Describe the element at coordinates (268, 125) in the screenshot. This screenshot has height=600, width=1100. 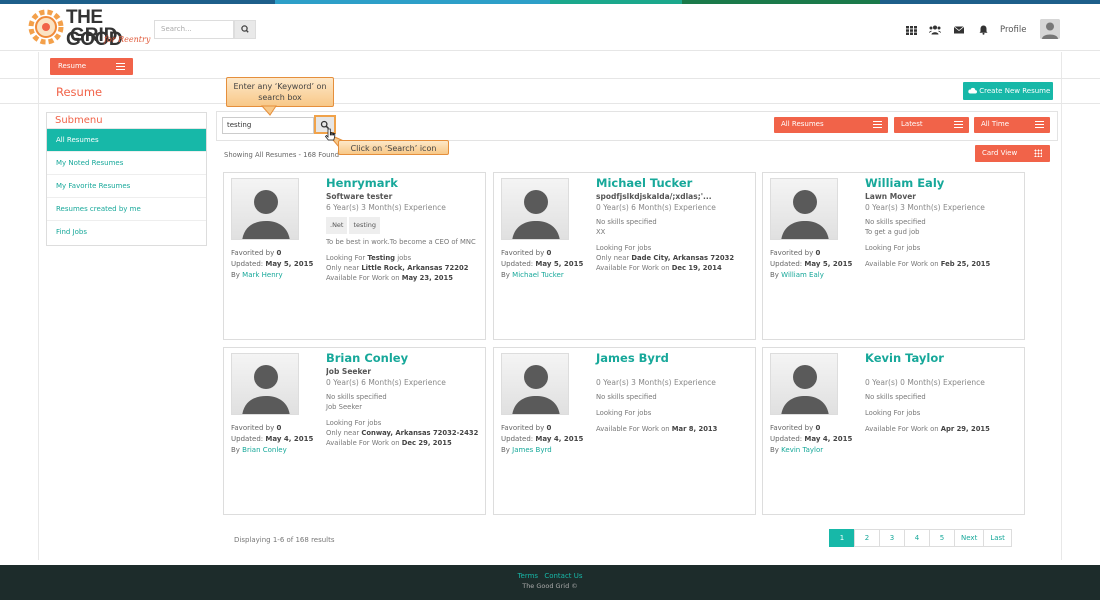
I see `resume-search-input: testing` at that location.